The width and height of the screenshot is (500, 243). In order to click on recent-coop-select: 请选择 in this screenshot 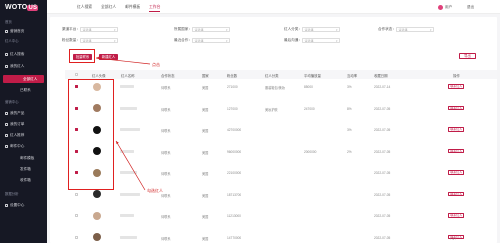, I will do `click(211, 40)`.